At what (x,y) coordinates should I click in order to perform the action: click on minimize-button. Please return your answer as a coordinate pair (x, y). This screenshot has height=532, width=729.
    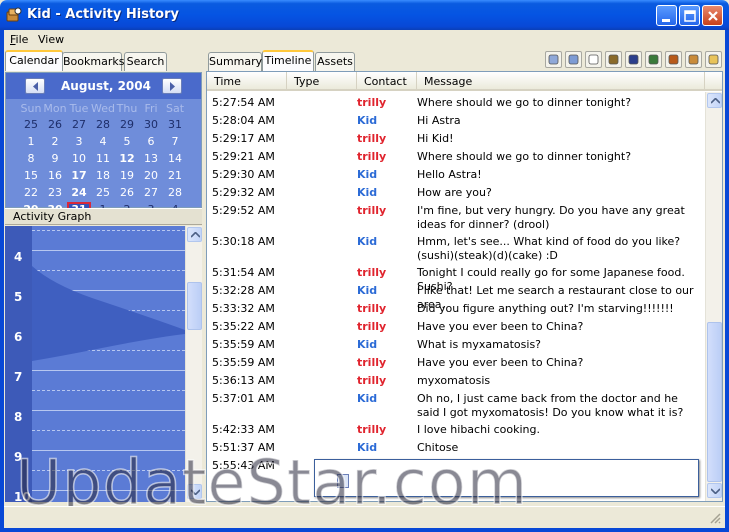
    Looking at the image, I should click on (666, 15).